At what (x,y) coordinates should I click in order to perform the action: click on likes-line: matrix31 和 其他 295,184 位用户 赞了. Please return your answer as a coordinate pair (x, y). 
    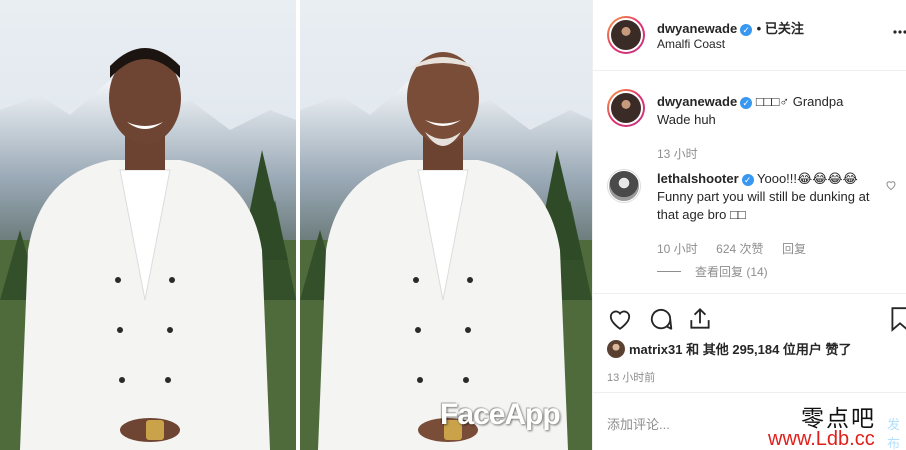
    Looking at the image, I should click on (729, 348).